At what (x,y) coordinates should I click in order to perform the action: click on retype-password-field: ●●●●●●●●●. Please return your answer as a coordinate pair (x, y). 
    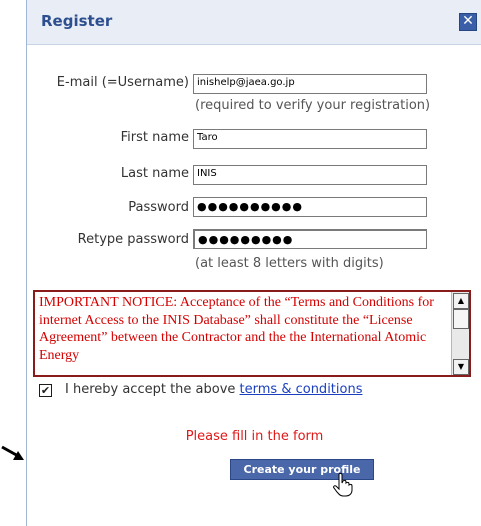
    Looking at the image, I should click on (310, 239).